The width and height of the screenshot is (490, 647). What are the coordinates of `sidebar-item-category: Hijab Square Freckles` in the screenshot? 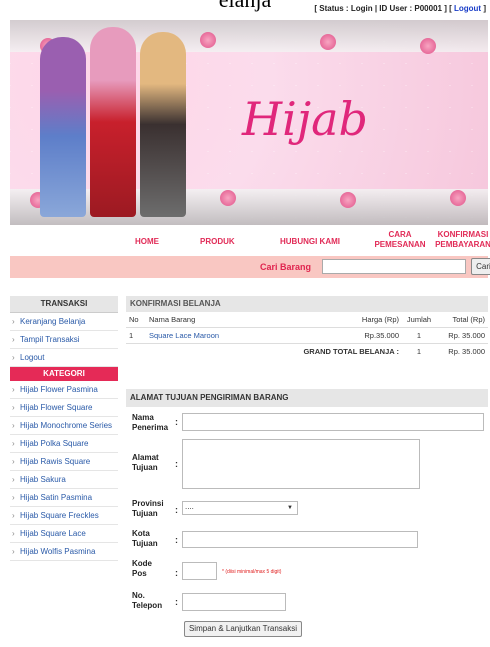 It's located at (64, 516).